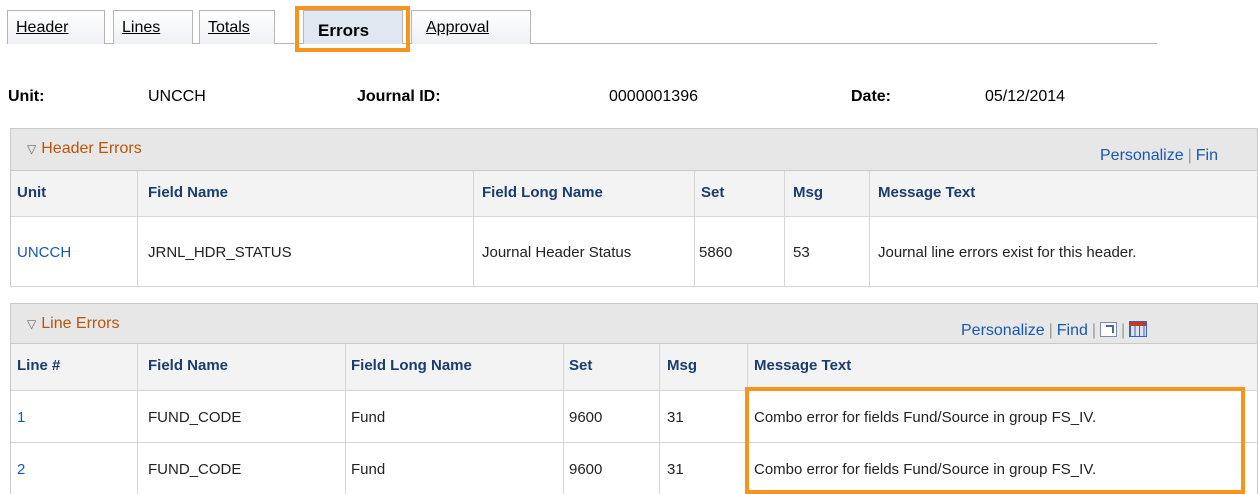  What do you see at coordinates (21, 417) in the screenshot?
I see `line-number-link: 1` at bounding box center [21, 417].